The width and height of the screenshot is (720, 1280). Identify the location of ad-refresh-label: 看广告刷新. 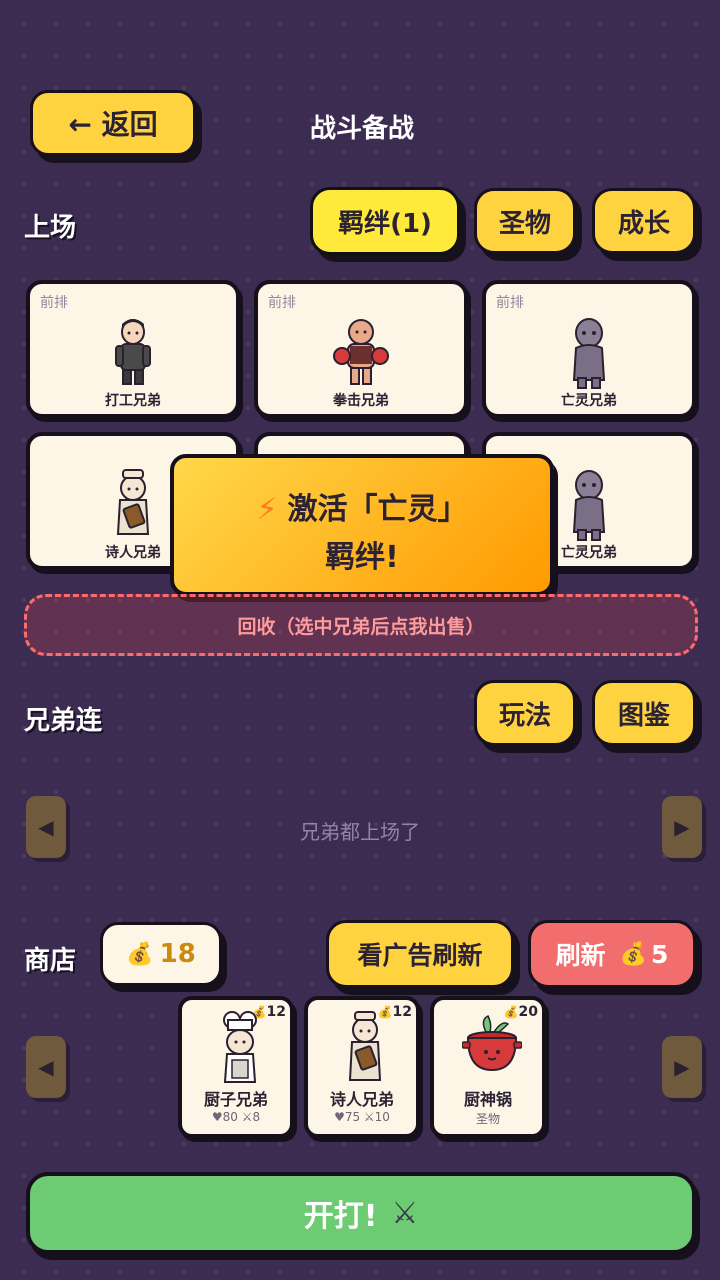
(420, 955).